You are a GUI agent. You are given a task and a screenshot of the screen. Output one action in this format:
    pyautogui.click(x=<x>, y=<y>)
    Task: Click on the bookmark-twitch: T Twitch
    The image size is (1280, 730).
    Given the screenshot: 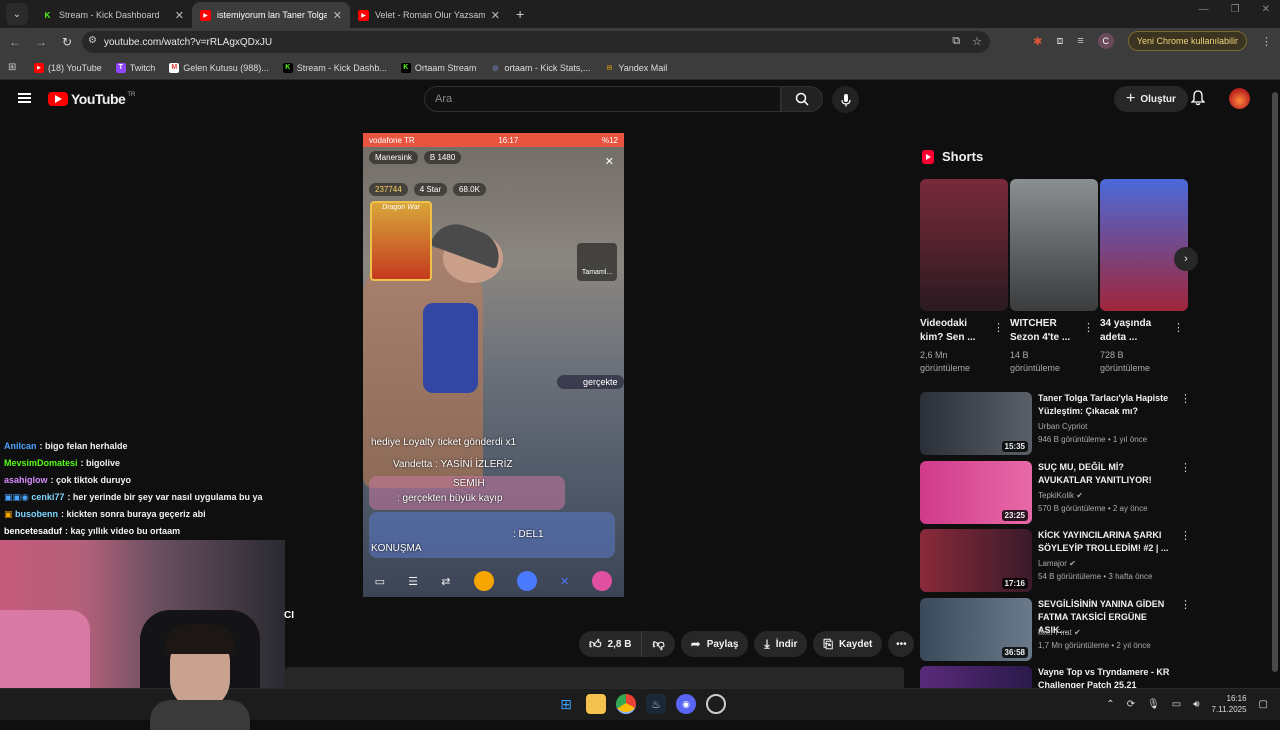 What is the action you would take?
    pyautogui.click(x=135, y=67)
    